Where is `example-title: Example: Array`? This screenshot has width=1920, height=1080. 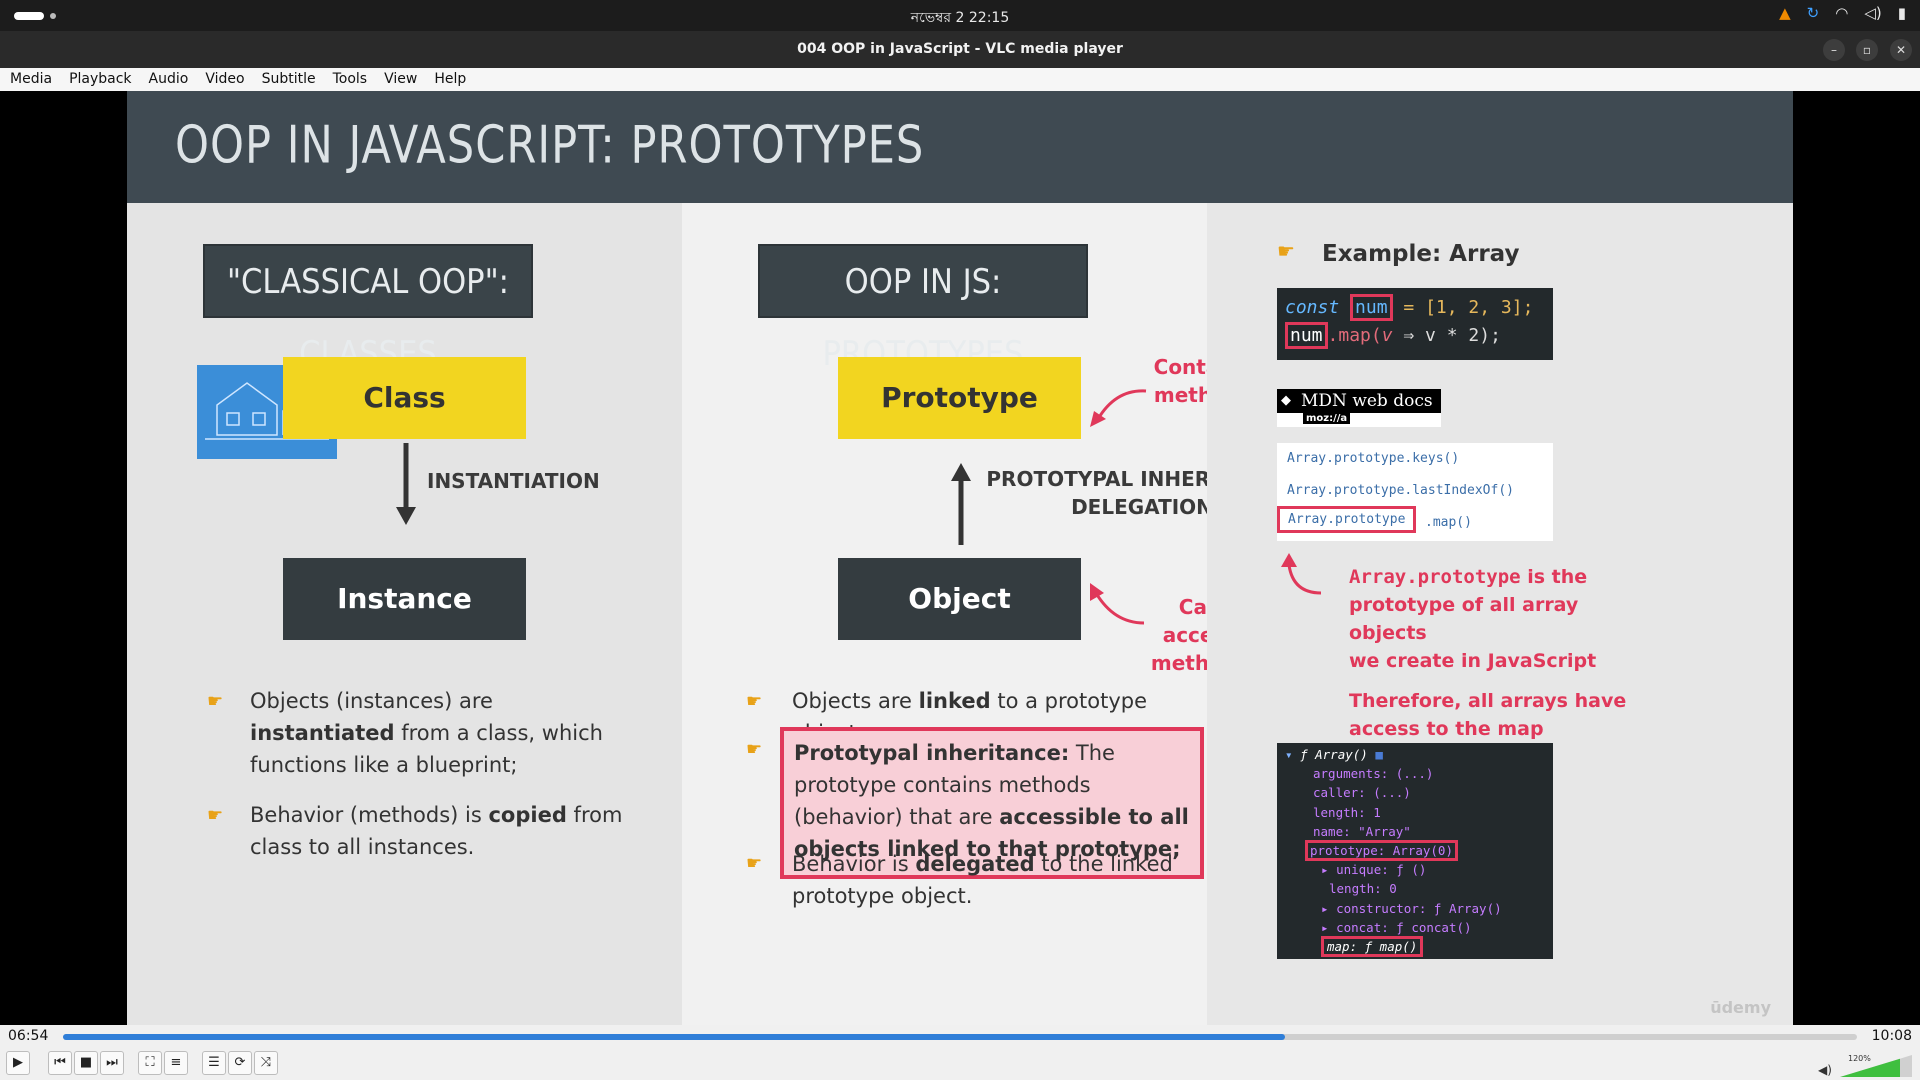 example-title: Example: Array is located at coordinates (1421, 254).